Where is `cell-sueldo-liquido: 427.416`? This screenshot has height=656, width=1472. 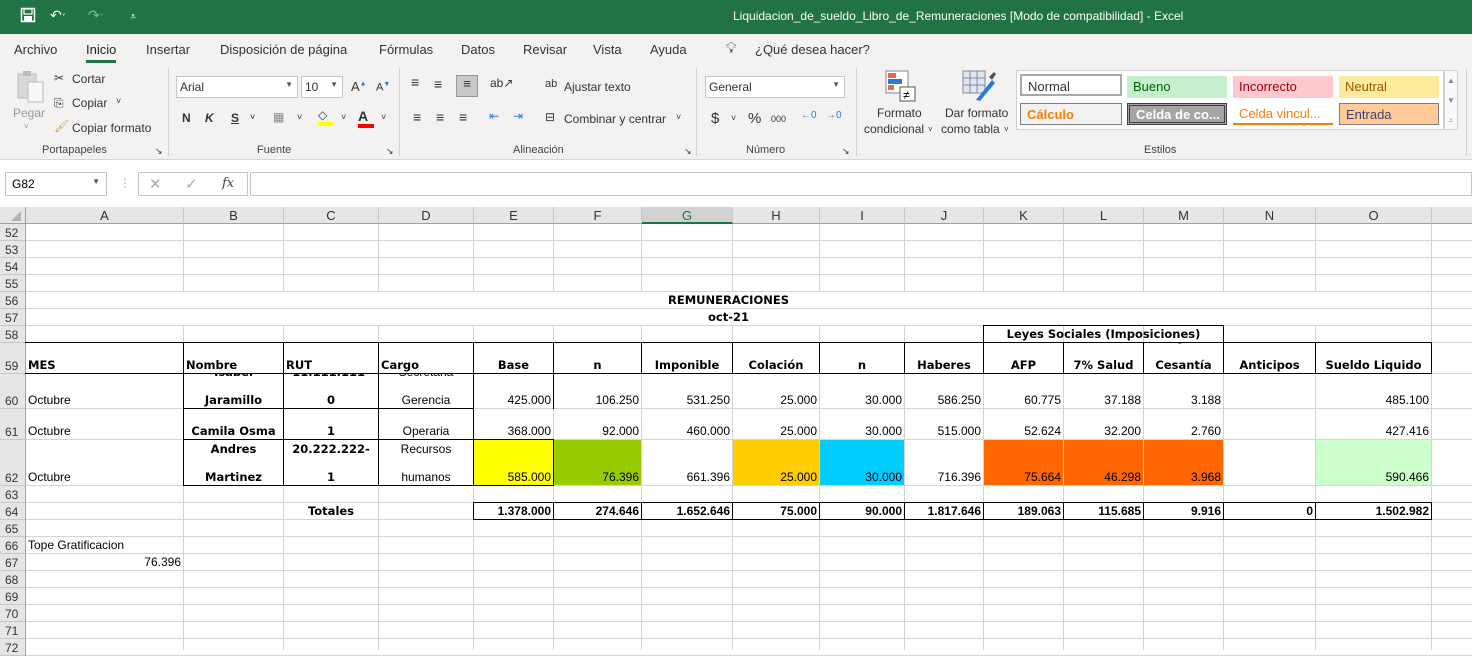 cell-sueldo-liquido: 427.416 is located at coordinates (1373, 424).